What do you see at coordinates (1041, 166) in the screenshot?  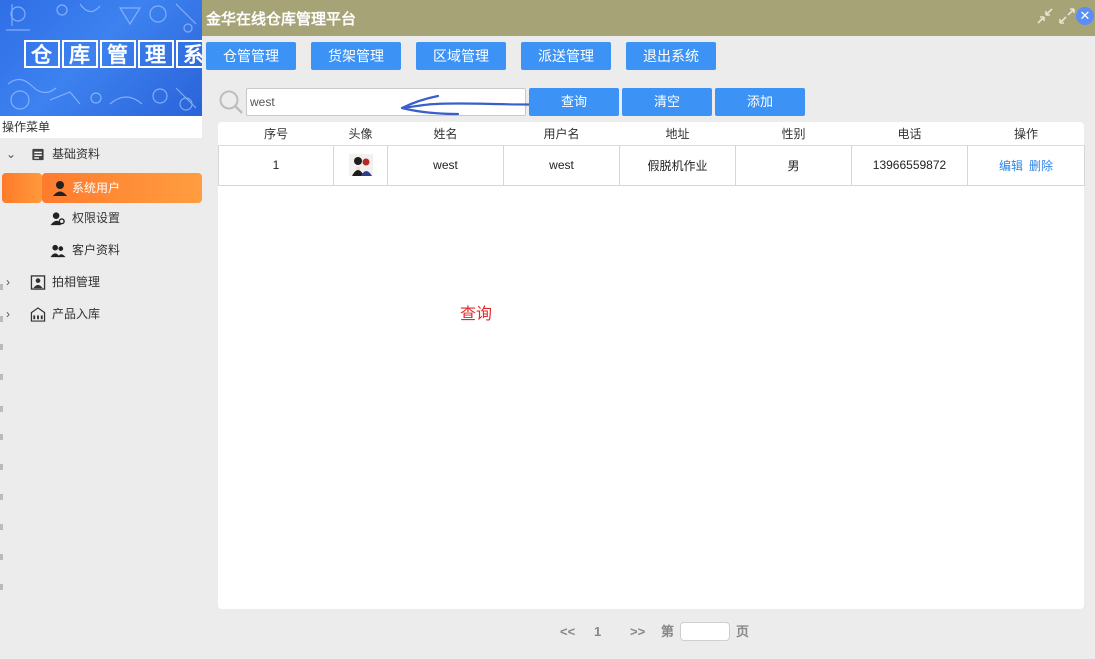 I see `delete-link: 删除` at bounding box center [1041, 166].